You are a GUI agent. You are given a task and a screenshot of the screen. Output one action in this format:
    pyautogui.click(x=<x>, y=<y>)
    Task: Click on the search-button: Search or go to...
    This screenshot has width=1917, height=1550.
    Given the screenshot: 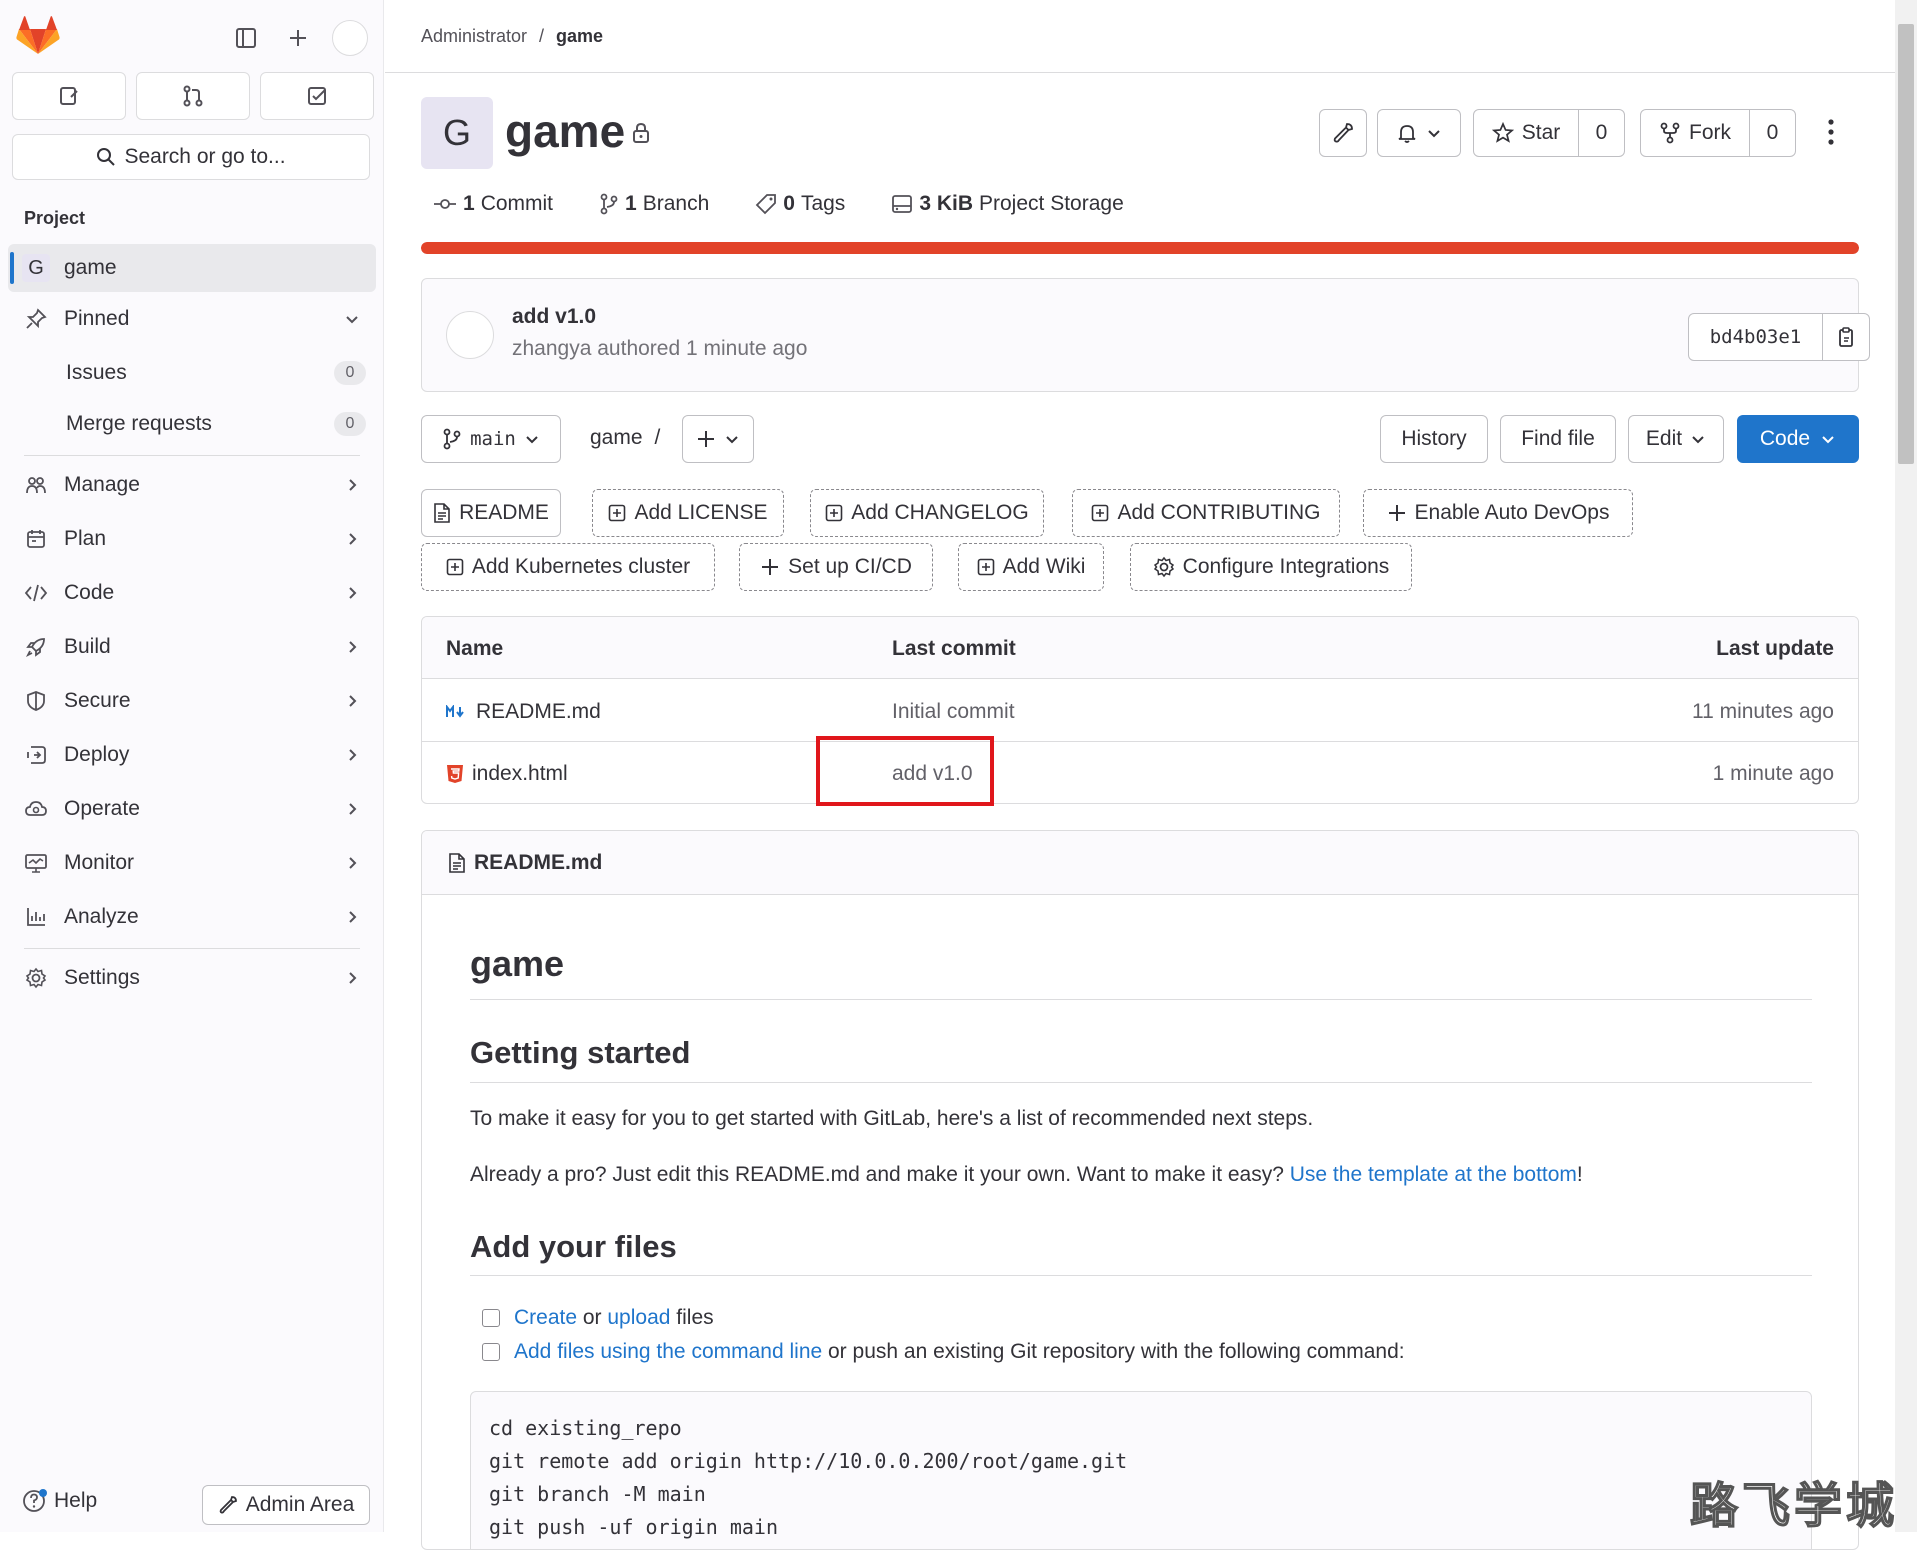 What is the action you would take?
    pyautogui.click(x=191, y=157)
    